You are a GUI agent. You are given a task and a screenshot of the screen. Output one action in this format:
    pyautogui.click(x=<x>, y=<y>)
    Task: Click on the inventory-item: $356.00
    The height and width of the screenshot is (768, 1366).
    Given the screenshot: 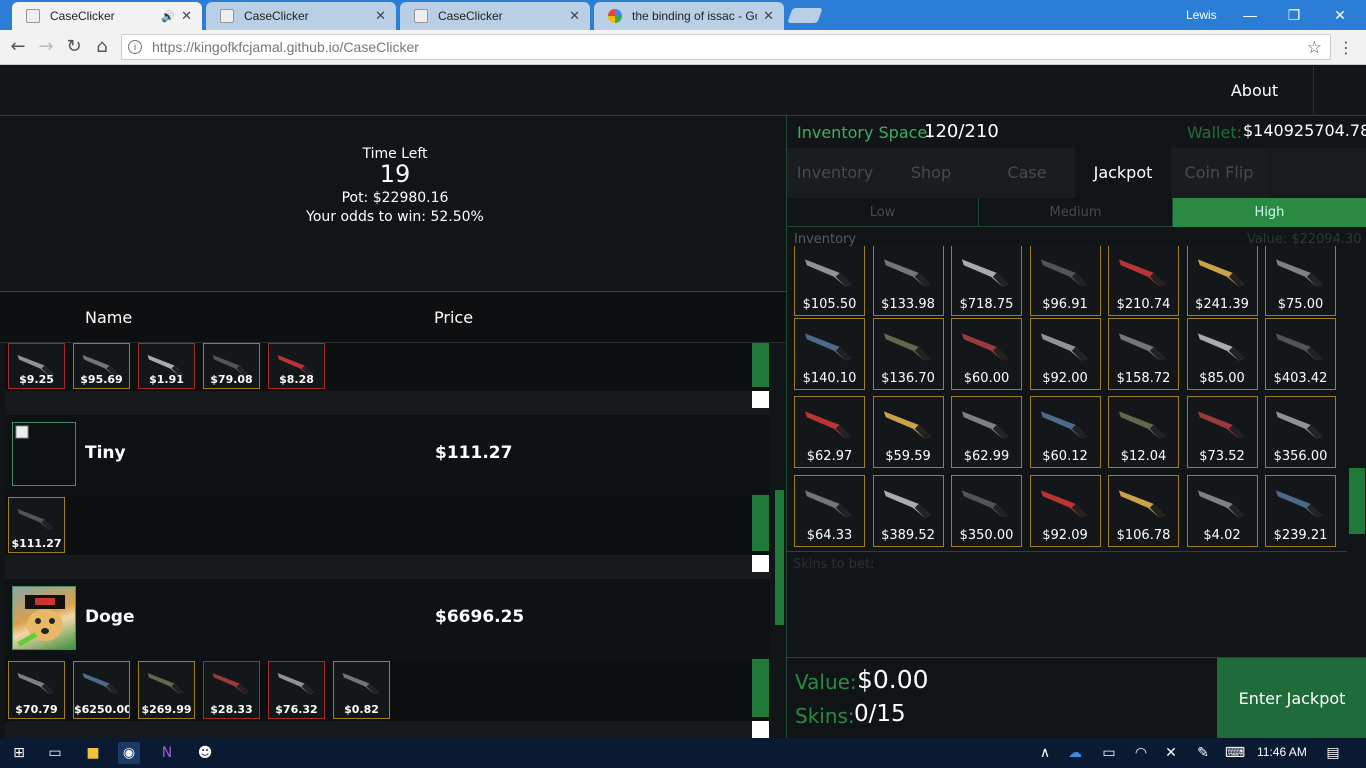 What is the action you would take?
    pyautogui.click(x=1300, y=432)
    